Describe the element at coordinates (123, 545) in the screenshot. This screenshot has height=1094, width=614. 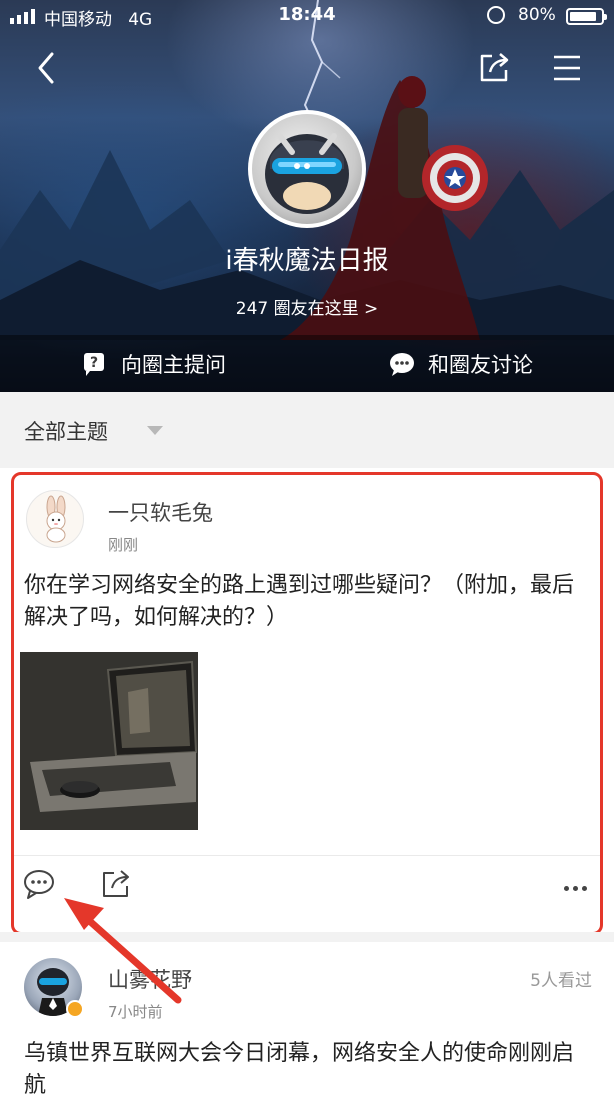
I see `post-time: 刚刚` at that location.